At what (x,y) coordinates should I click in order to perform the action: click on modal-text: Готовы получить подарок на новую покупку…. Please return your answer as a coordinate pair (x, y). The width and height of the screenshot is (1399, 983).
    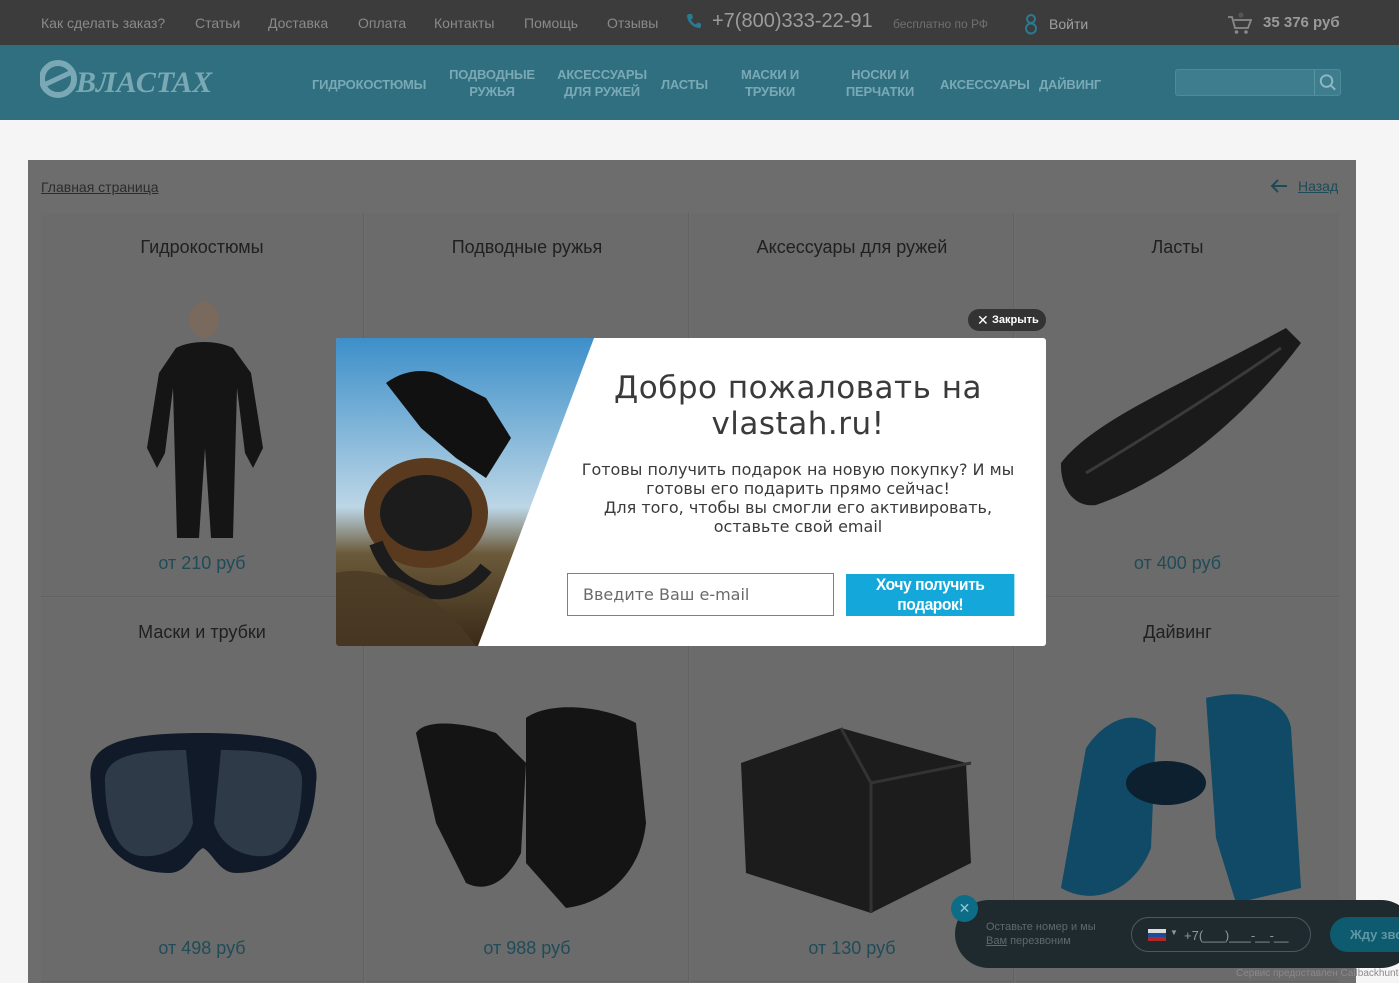
    Looking at the image, I should click on (798, 498).